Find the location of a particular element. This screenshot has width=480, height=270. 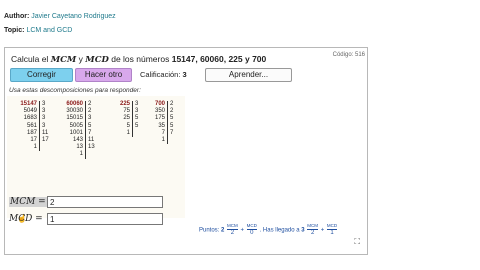

factor-number: 17 is located at coordinates (33, 140).